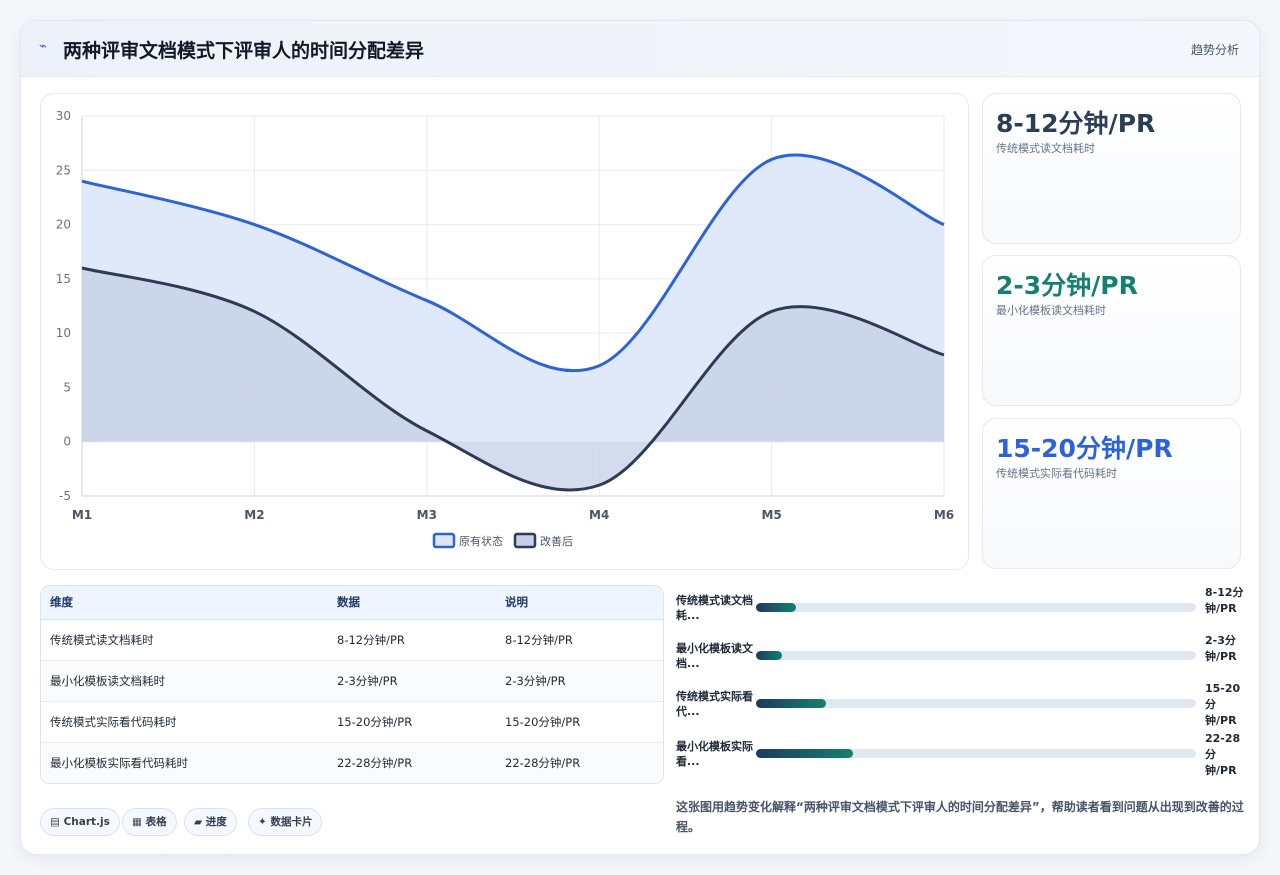 The width and height of the screenshot is (1280, 875). I want to click on table-row: 最小化模板读文档耗时 2-3分钟/PR 2-3分钟/PR, so click(352, 681).